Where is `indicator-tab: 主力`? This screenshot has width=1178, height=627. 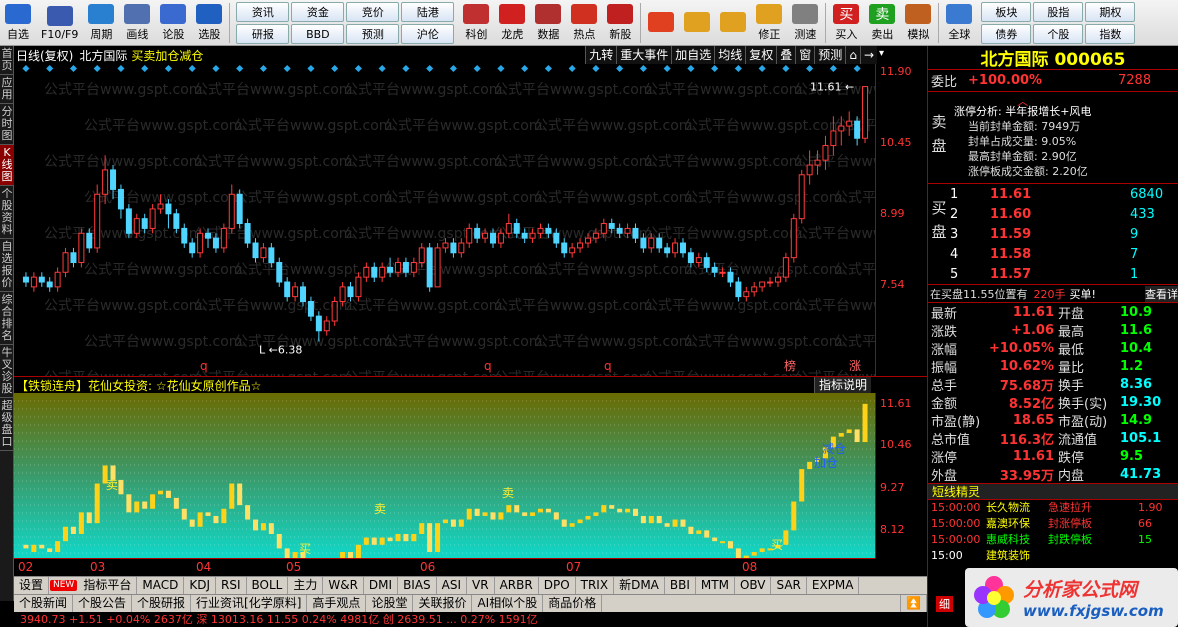 indicator-tab: 主力 is located at coordinates (306, 585).